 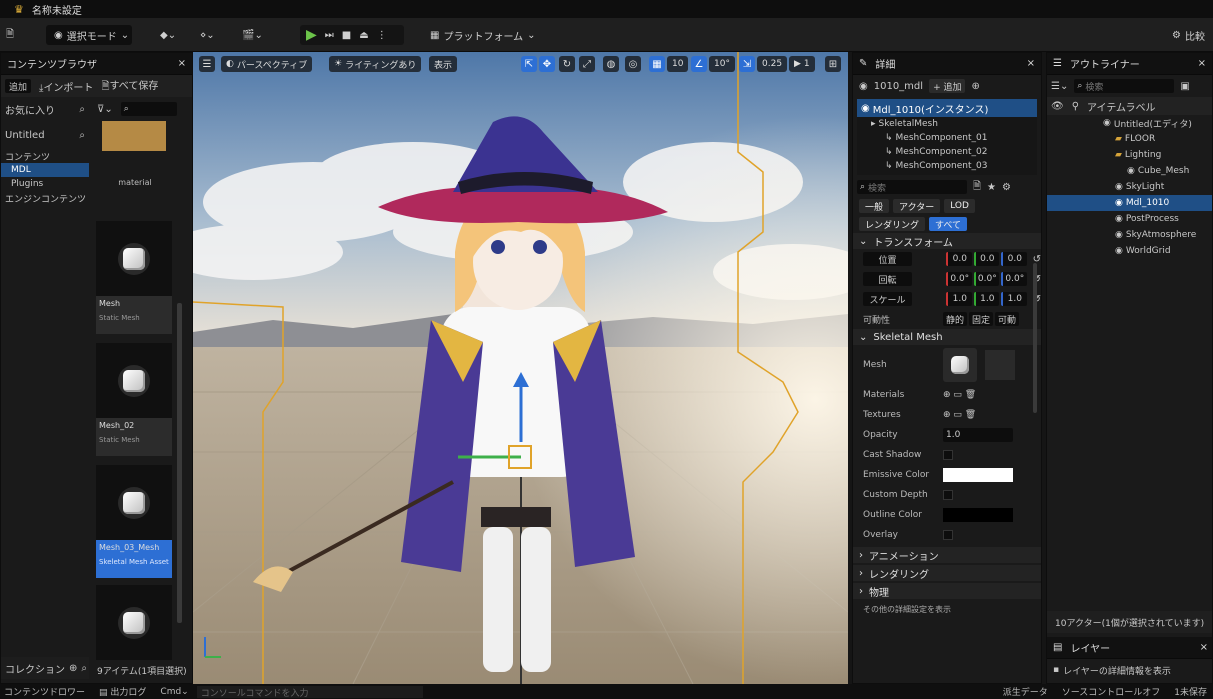 I want to click on tree-item: エンジンコンテンツ, so click(x=45, y=198).